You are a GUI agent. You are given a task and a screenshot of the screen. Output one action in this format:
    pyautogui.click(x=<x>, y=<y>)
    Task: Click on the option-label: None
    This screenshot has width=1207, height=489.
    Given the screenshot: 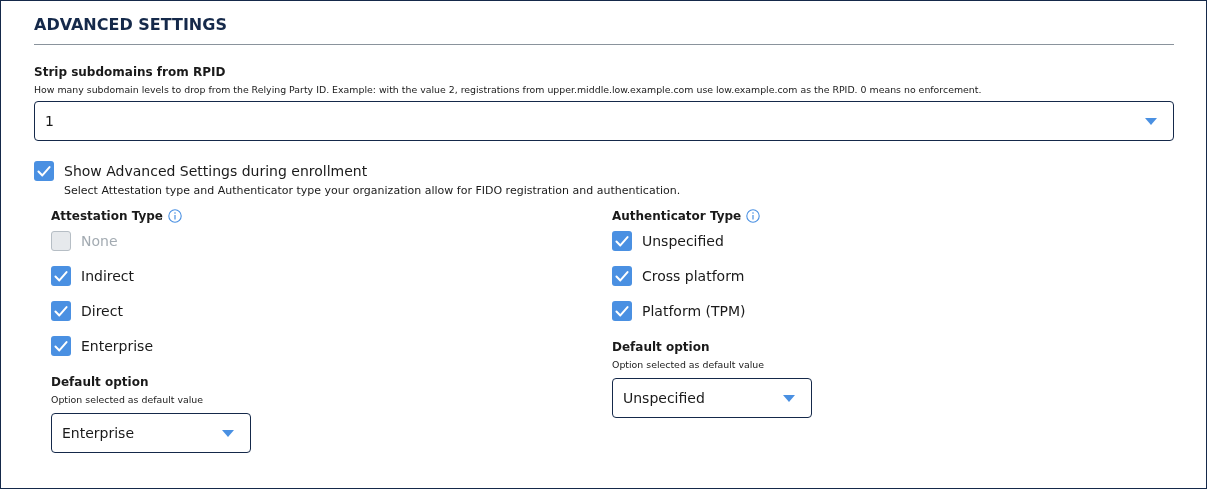 What is the action you would take?
    pyautogui.click(x=99, y=240)
    